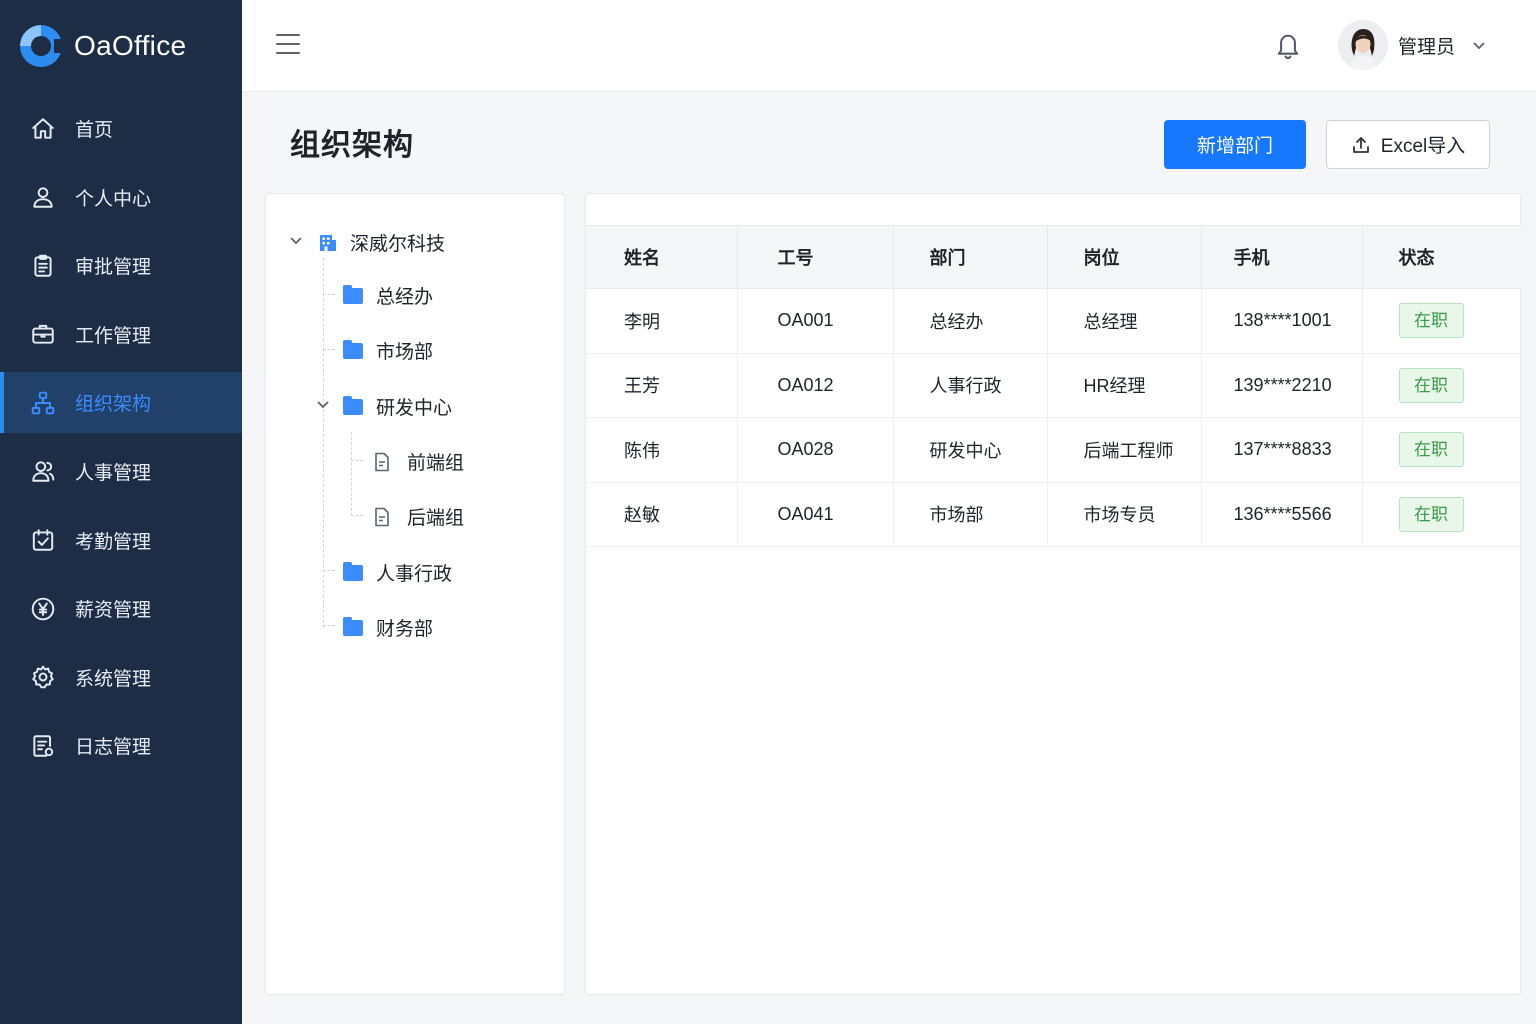 The width and height of the screenshot is (1536, 1024). I want to click on sidebar-item-logs: 日志管理, so click(121, 745).